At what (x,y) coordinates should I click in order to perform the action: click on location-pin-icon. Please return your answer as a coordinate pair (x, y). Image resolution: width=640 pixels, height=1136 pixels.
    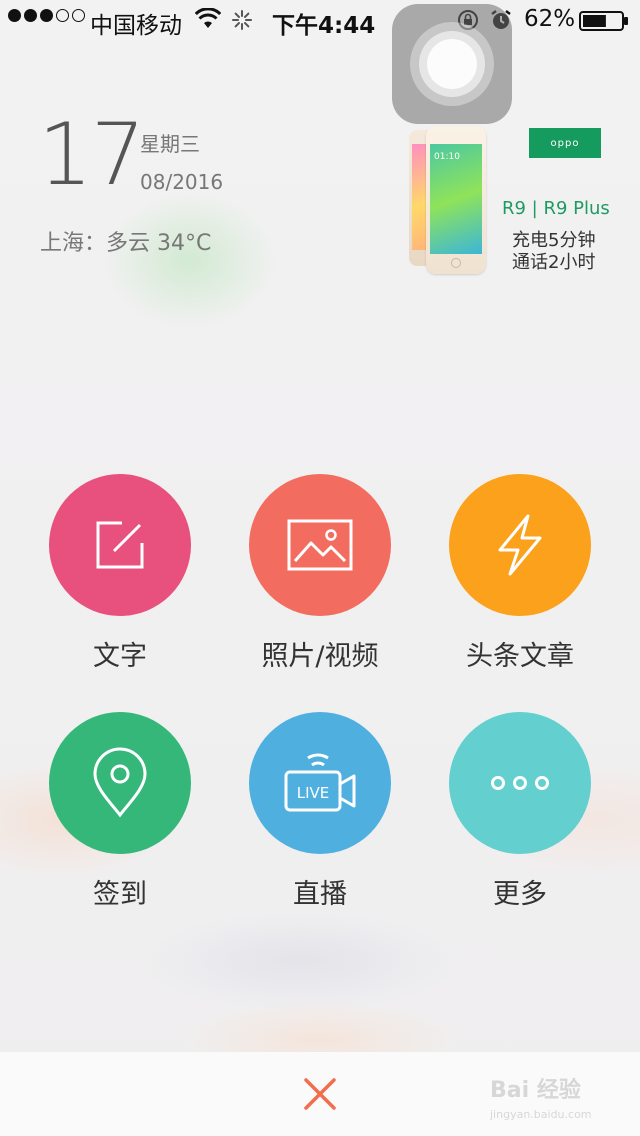
    Looking at the image, I should click on (120, 782).